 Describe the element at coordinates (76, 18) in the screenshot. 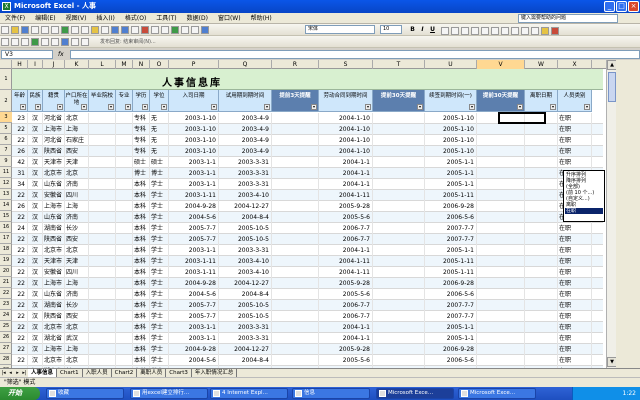

I see `menu-2: 视图(V)` at that location.